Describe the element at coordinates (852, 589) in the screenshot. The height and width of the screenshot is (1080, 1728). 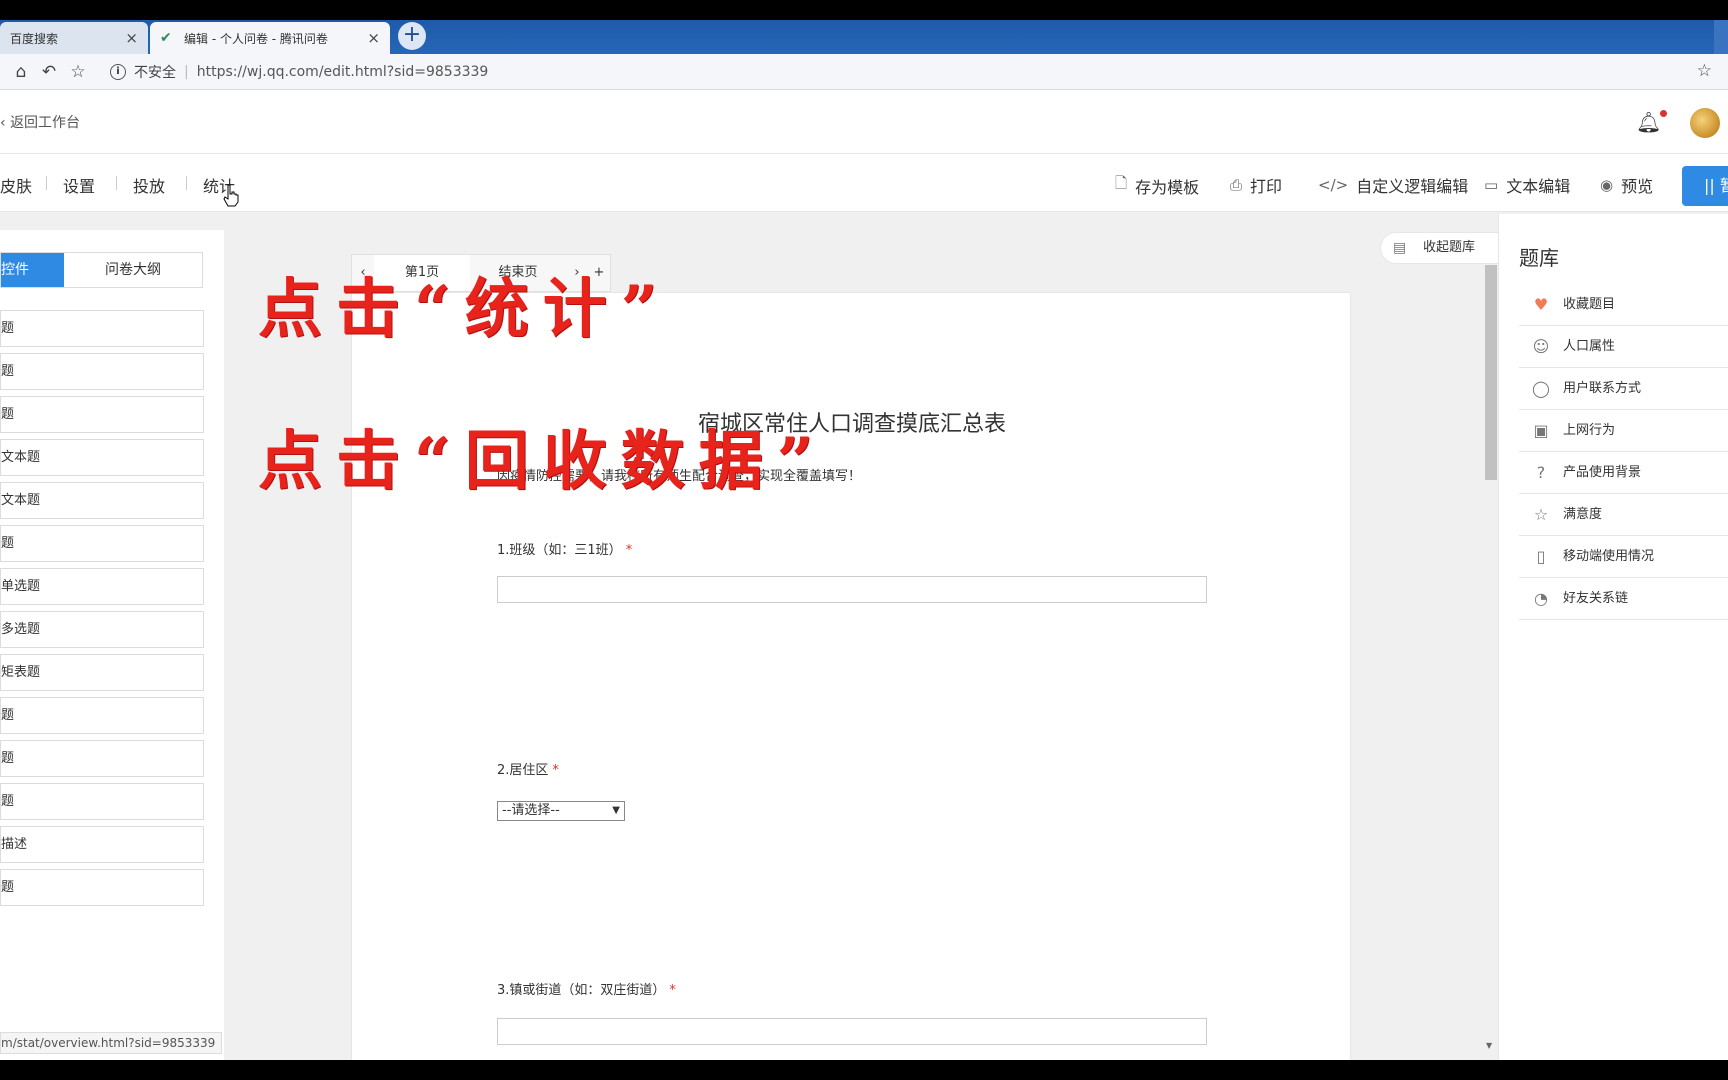
I see `question-1-input` at that location.